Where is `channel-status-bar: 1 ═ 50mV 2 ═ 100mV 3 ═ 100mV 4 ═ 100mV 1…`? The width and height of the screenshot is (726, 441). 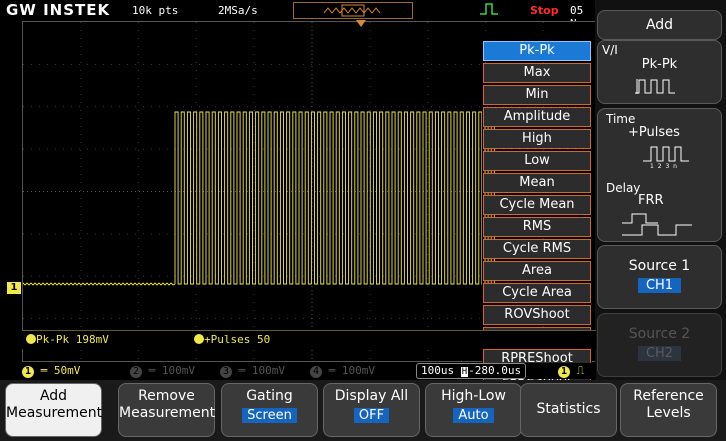
channel-status-bar: 1 ═ 50mV 2 ═ 100mV 3 ═ 100mV 4 ═ 100mV 1… is located at coordinates (309, 371).